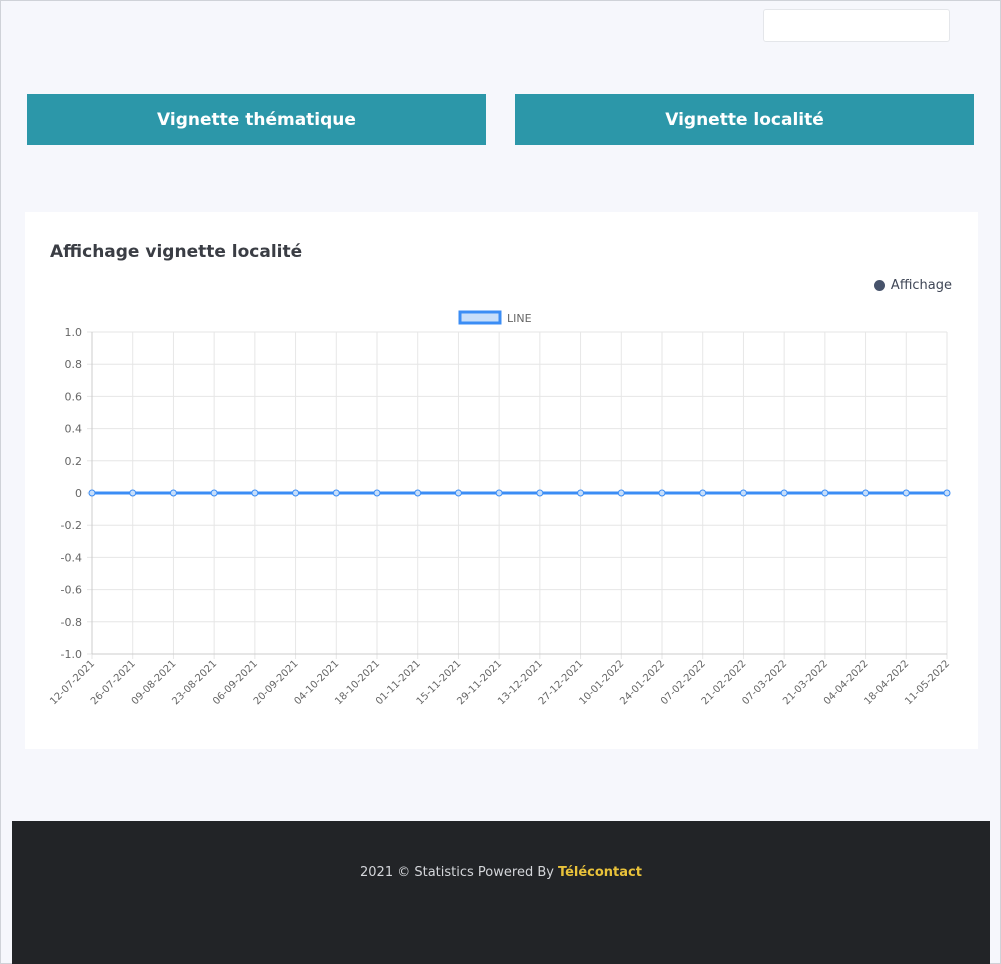  Describe the element at coordinates (457, 872) in the screenshot. I see `footer-text: 2021 © Statistics Powered By` at that location.